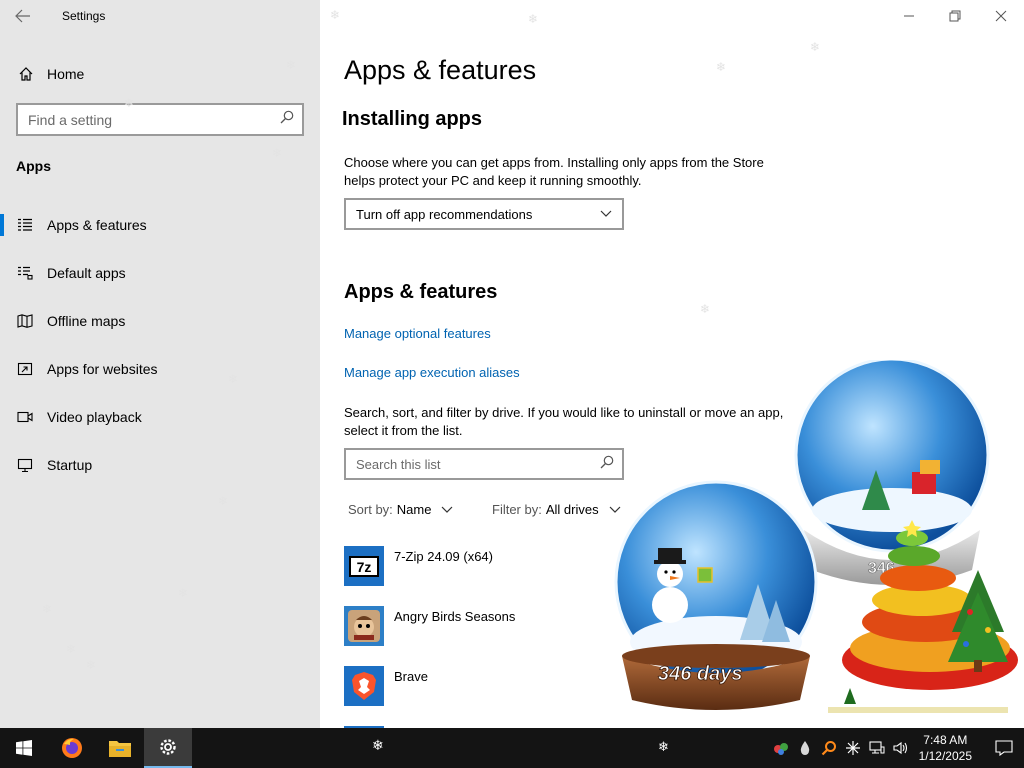 Image resolution: width=1024 pixels, height=768 pixels. What do you see at coordinates (853, 748) in the screenshot?
I see `snowflake-tray-icon` at bounding box center [853, 748].